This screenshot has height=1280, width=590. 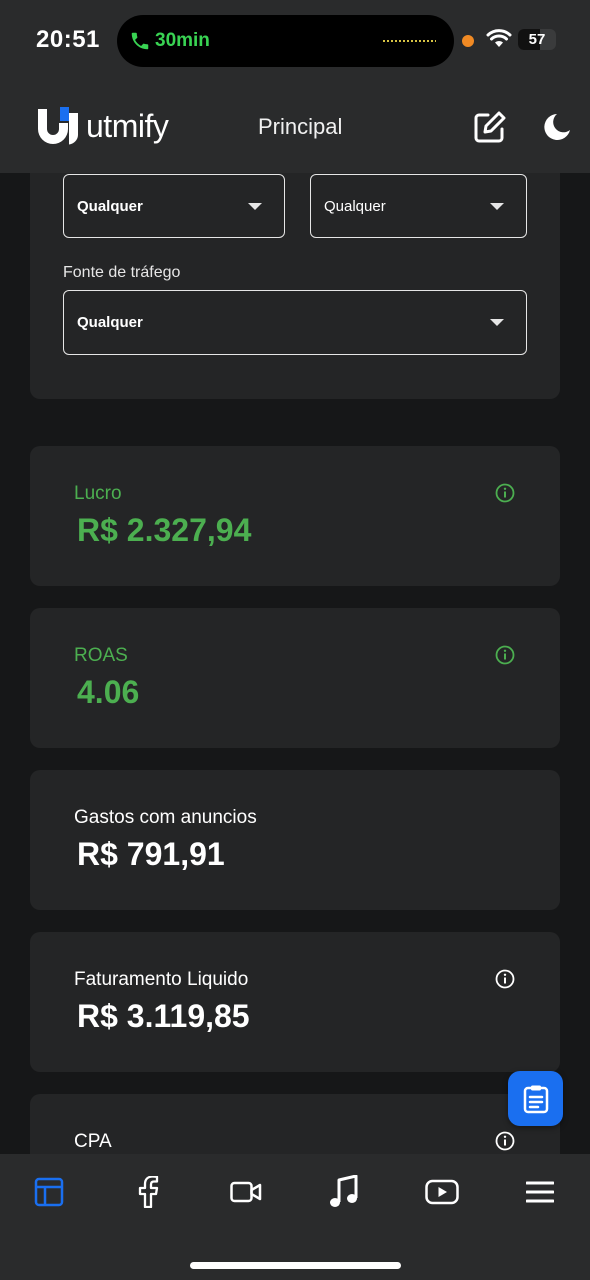 I want to click on brand-logo: utmify, so click(x=103, y=126).